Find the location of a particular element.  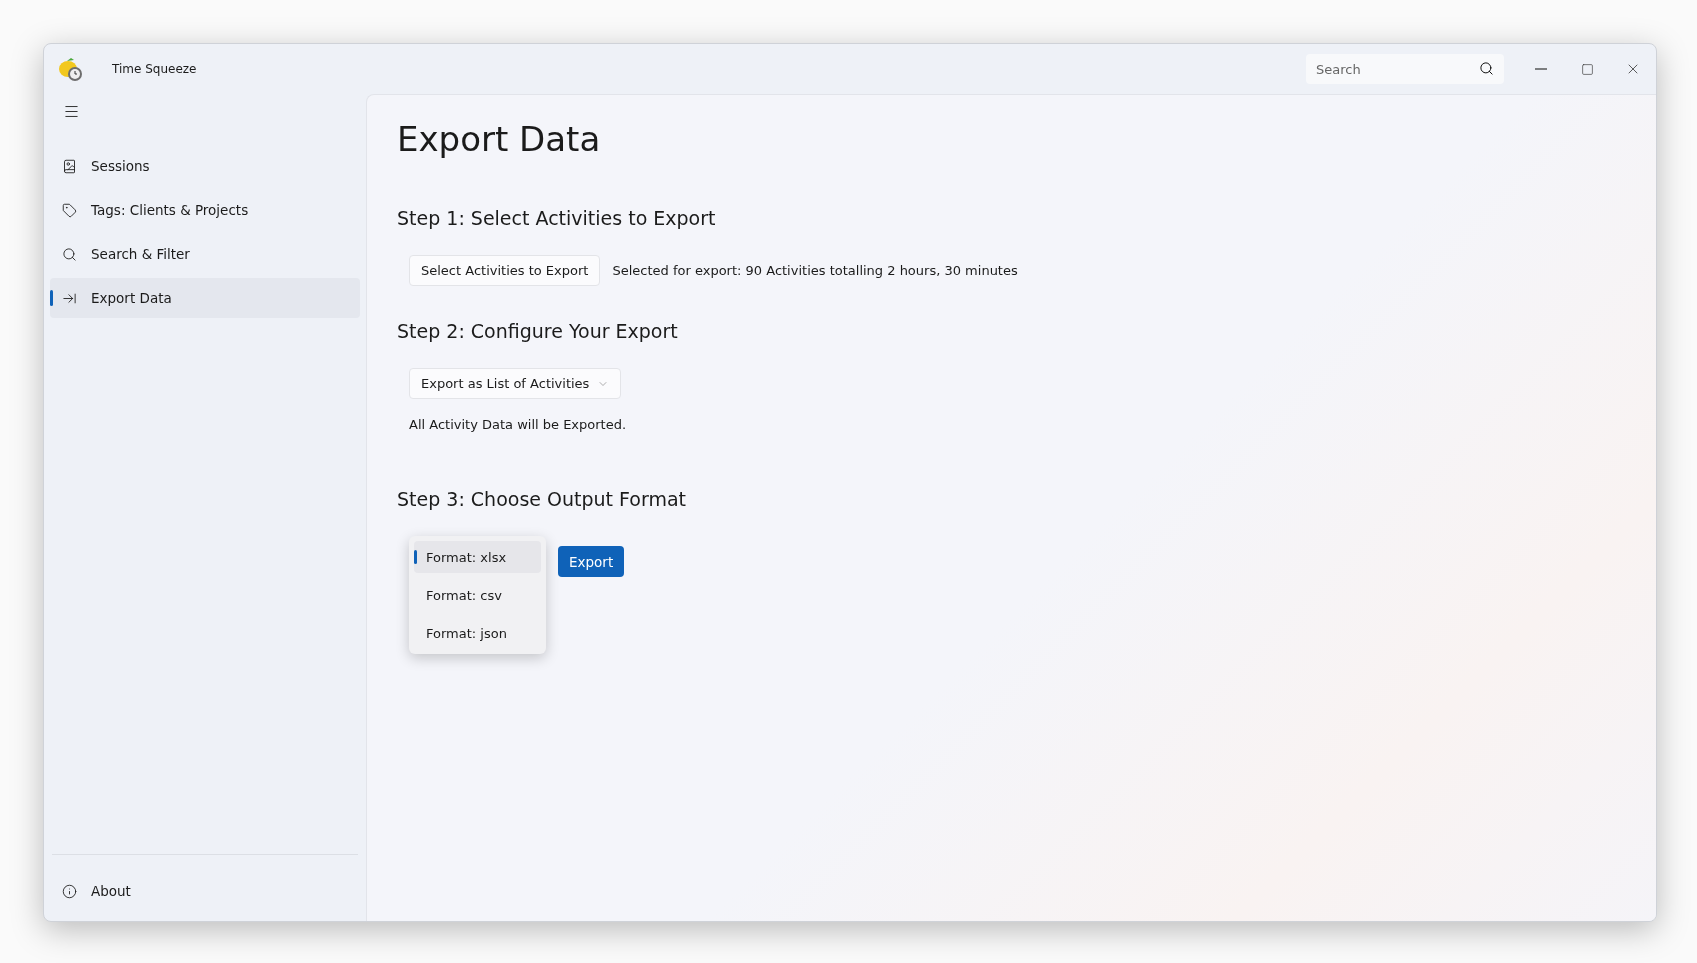

lemon-clock-icon is located at coordinates (71, 69).